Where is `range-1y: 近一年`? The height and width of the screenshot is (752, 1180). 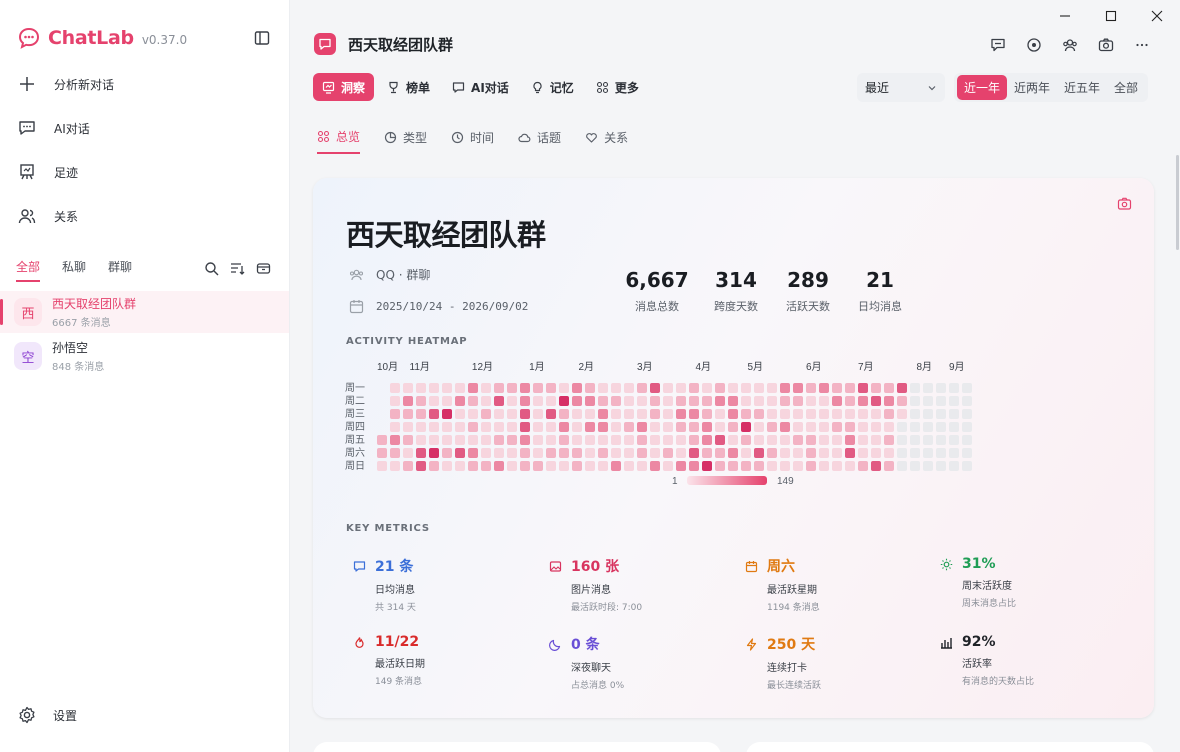
range-1y: 近一年 is located at coordinates (982, 87).